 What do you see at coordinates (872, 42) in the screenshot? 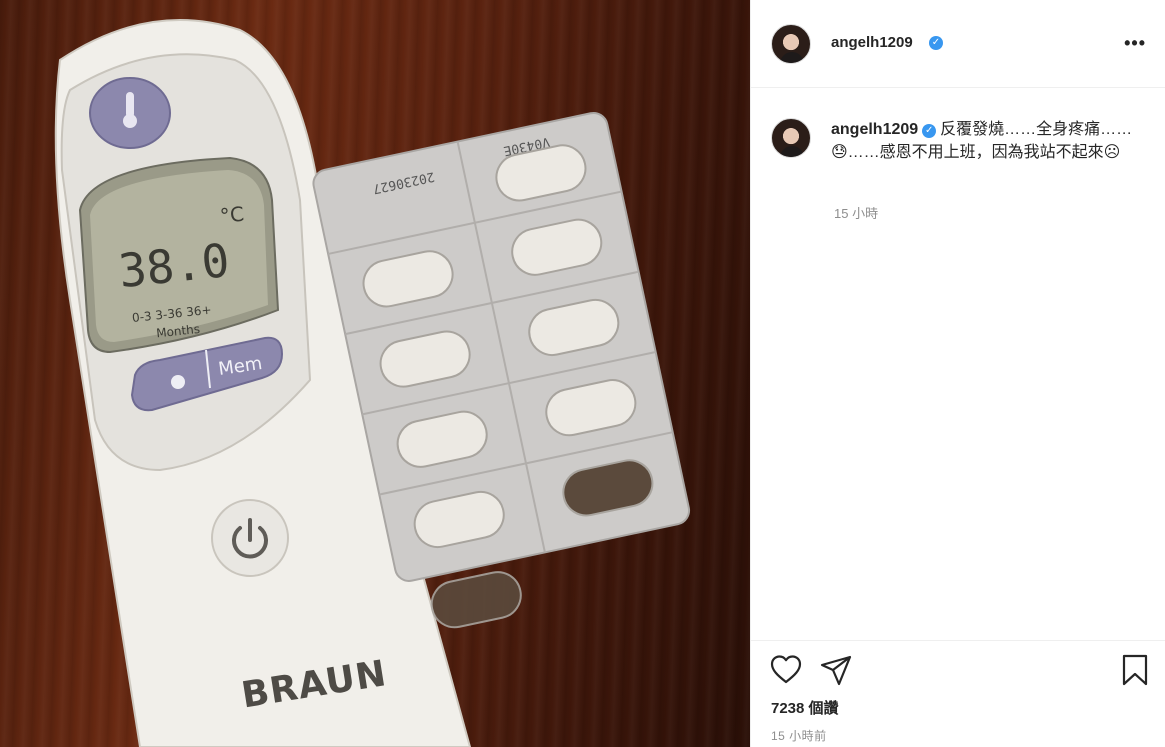
I see `header-username: angelh1209` at bounding box center [872, 42].